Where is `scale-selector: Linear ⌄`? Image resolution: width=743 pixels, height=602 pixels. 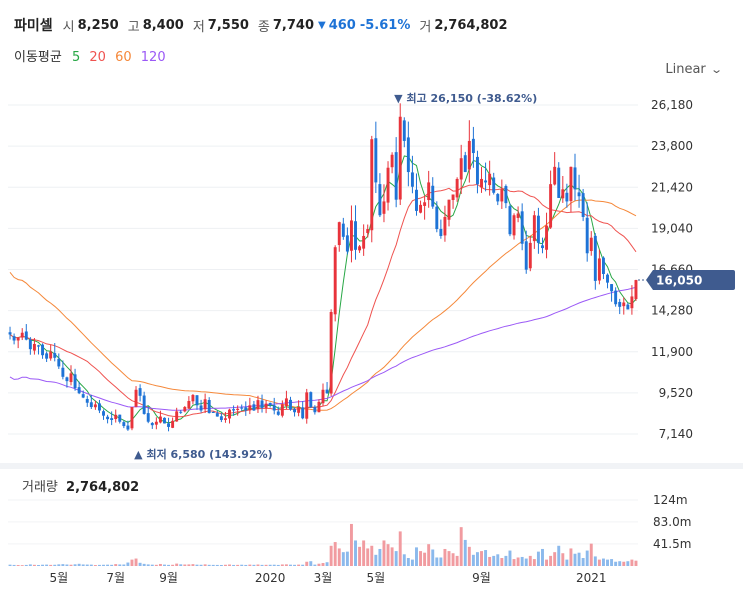 scale-selector: Linear ⌄ is located at coordinates (693, 69).